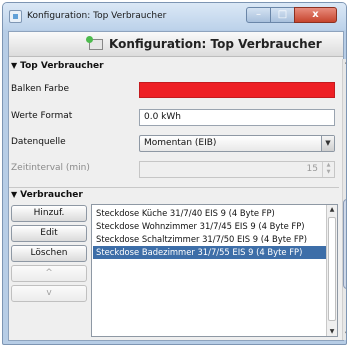  Describe the element at coordinates (237, 143) in the screenshot. I see `data-source-select: Momentan (EIB) ▼` at that location.